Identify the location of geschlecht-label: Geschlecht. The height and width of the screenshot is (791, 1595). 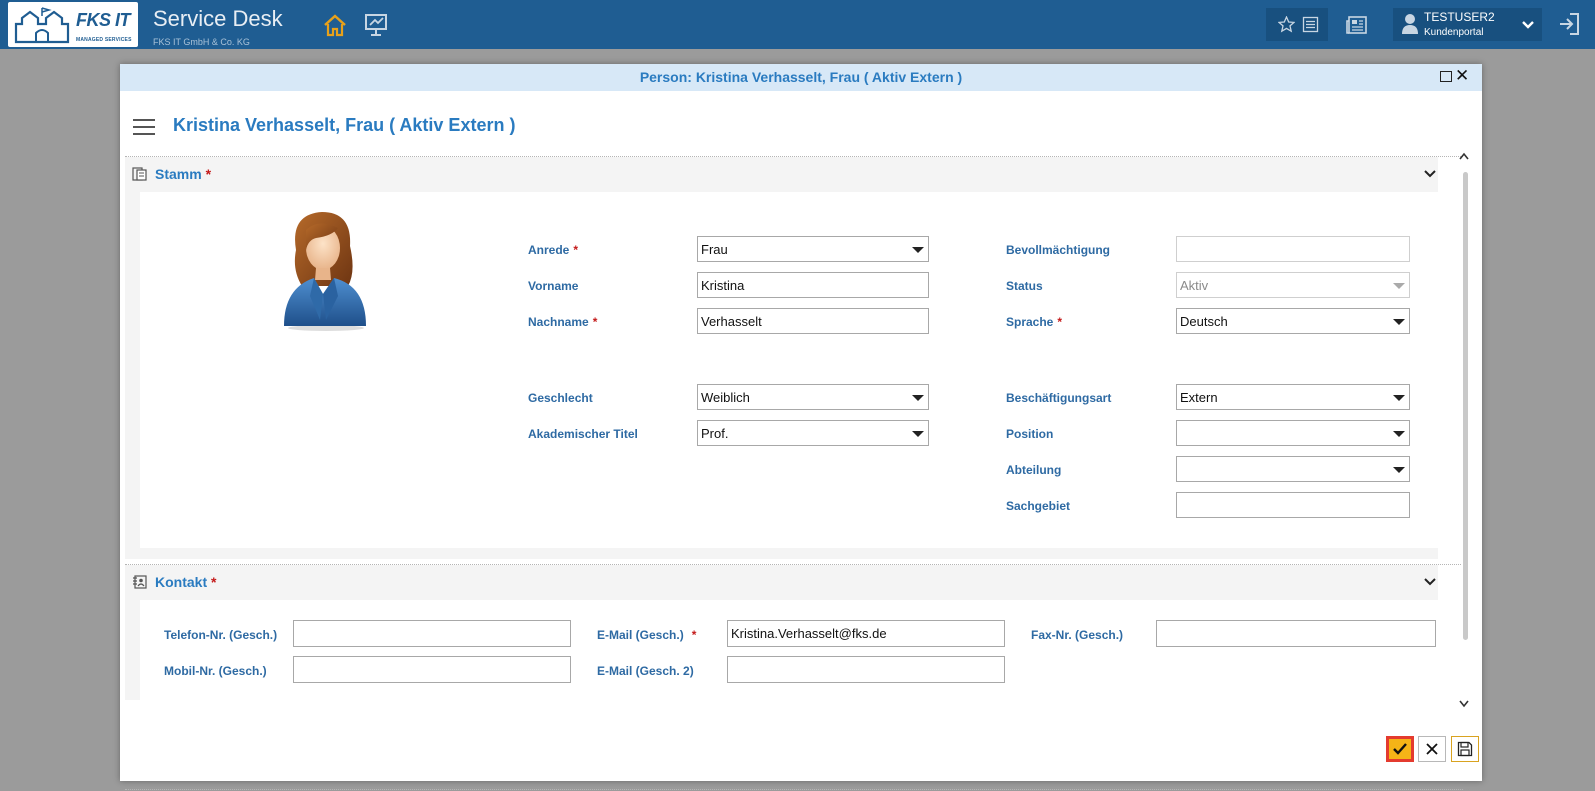
(560, 398).